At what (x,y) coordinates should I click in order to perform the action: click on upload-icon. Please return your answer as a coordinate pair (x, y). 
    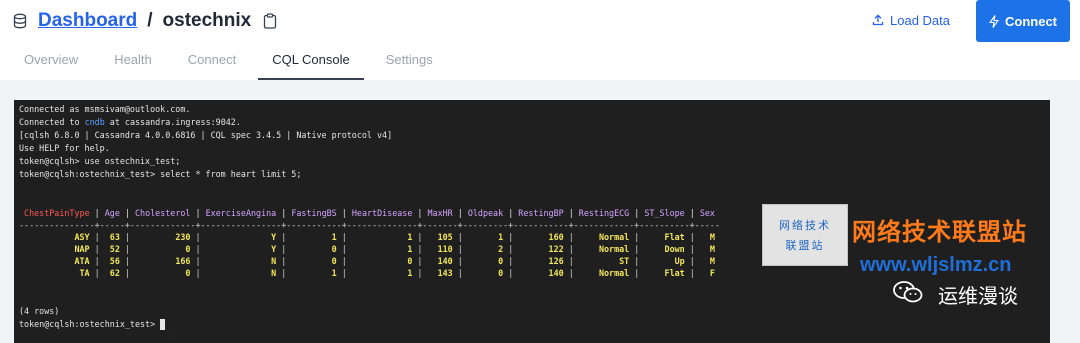
    Looking at the image, I should click on (878, 20).